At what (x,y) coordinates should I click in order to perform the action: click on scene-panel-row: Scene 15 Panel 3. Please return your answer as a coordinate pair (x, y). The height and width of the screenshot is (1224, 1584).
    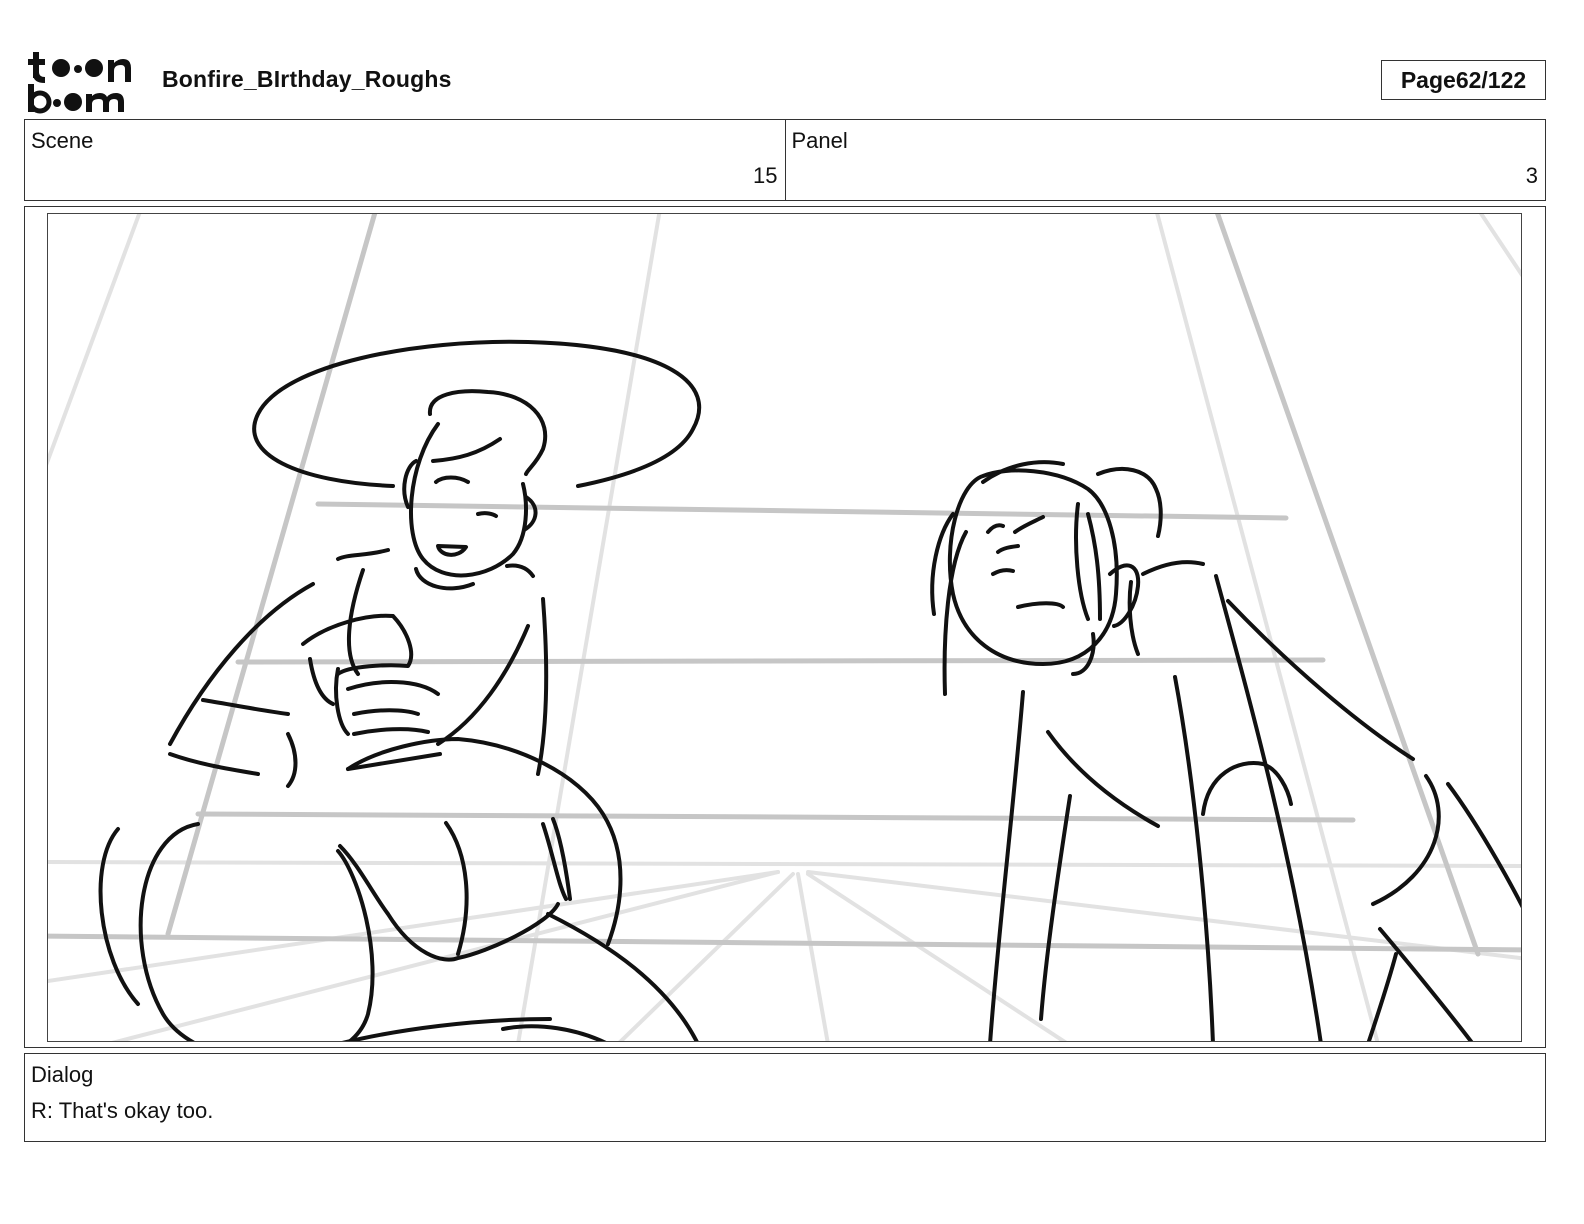
    Looking at the image, I should click on (785, 160).